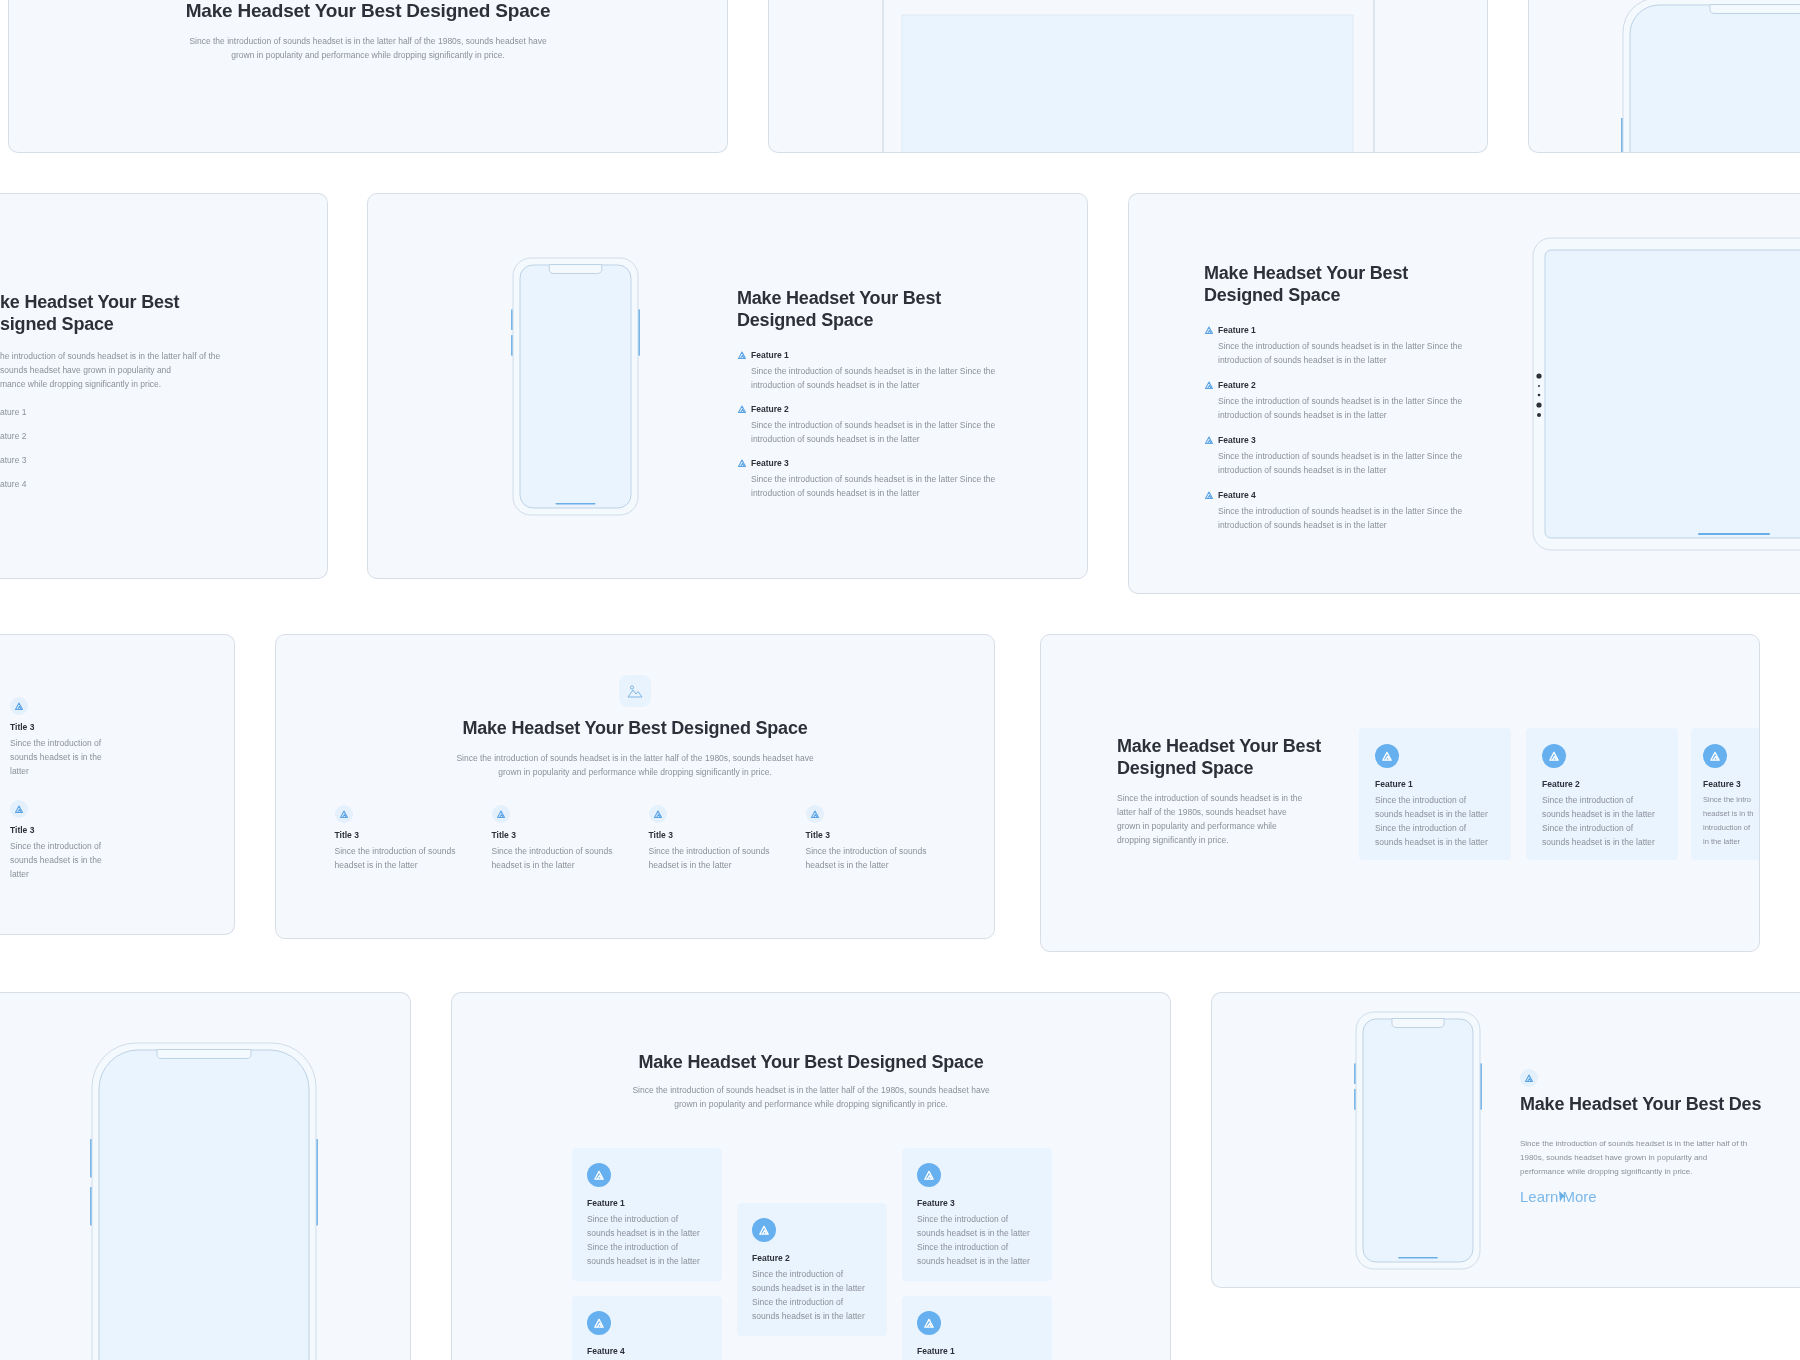 The image size is (1800, 1360). I want to click on paragraph-line: he introduction of sounds headset is in the latter half of the, so click(110, 356).